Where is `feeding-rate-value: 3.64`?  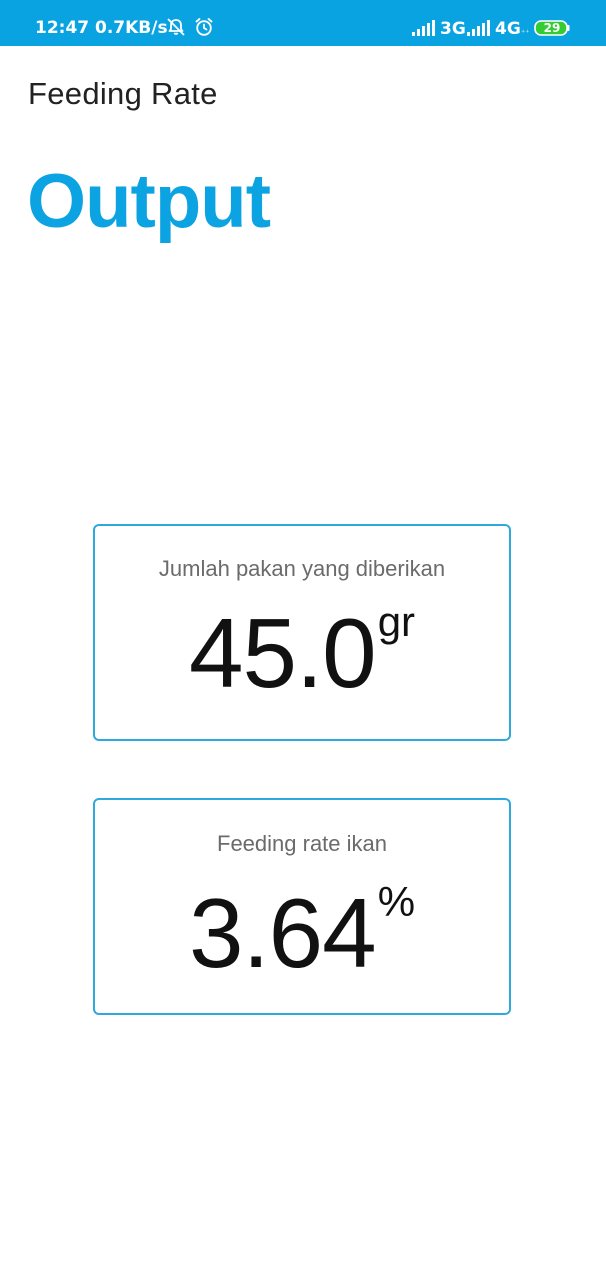 feeding-rate-value: 3.64 is located at coordinates (282, 933).